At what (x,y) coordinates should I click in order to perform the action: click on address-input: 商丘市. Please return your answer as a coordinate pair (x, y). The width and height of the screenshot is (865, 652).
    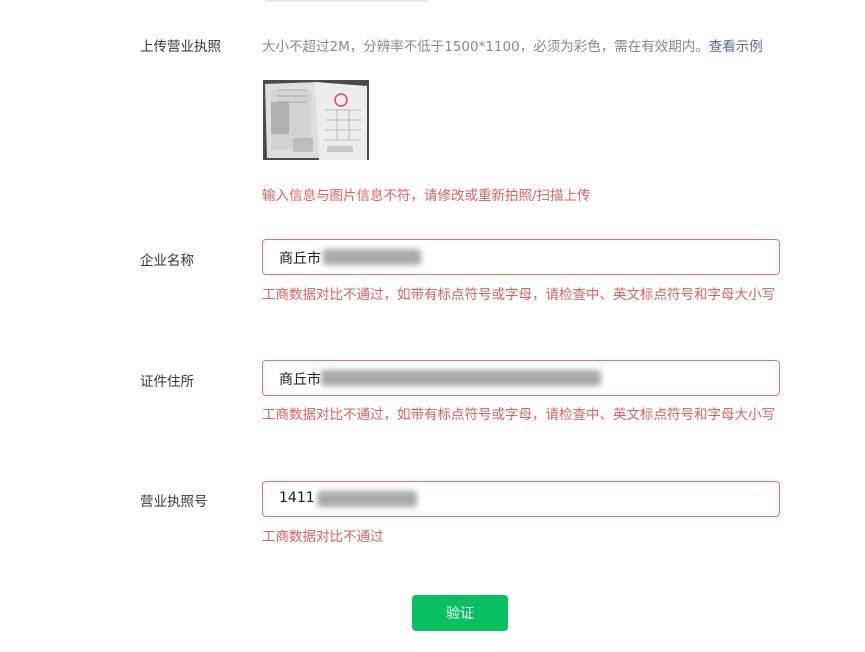
    Looking at the image, I should click on (521, 378).